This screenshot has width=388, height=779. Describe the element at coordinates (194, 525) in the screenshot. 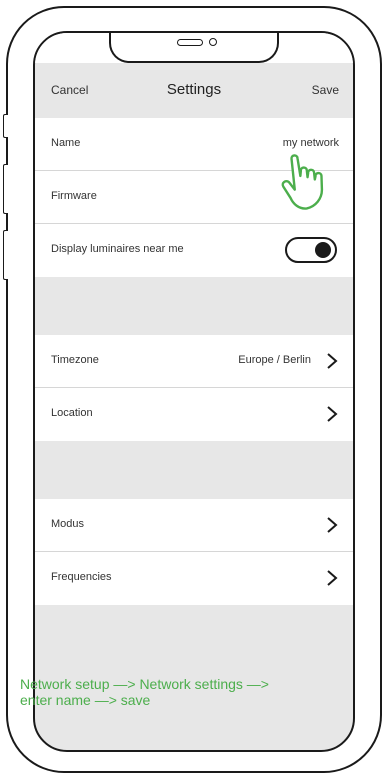

I see `row-modus: Modus` at that location.